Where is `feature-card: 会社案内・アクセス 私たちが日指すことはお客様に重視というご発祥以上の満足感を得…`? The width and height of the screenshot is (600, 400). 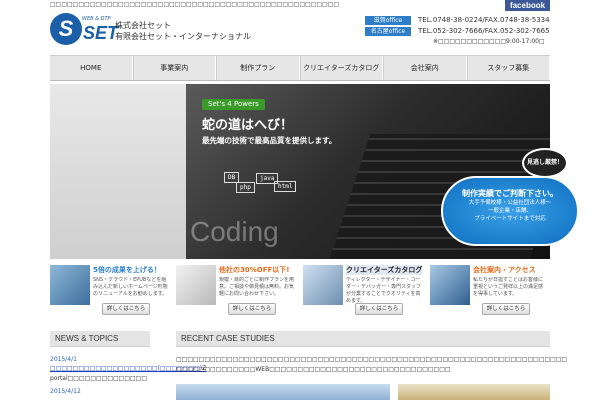
feature-card: 会社案内・アクセス 私たちが日指すことはお客様に重視というご発祥以上の満足感を得… is located at coordinates (490, 290).